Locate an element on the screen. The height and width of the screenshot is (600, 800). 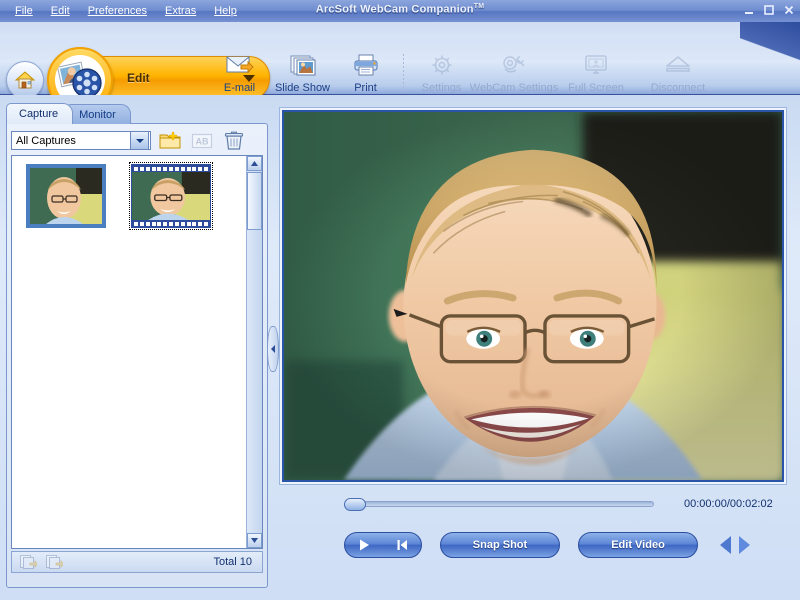
toolbar-separator is located at coordinates (403, 73).